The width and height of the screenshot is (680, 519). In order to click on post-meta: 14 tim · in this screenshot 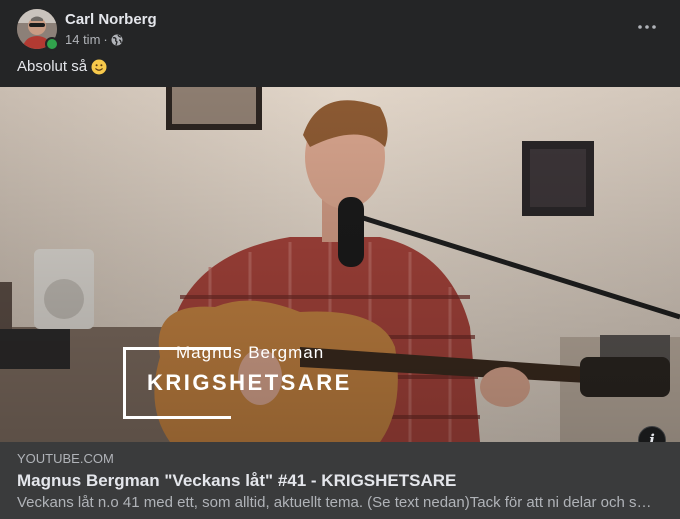, I will do `click(94, 39)`.